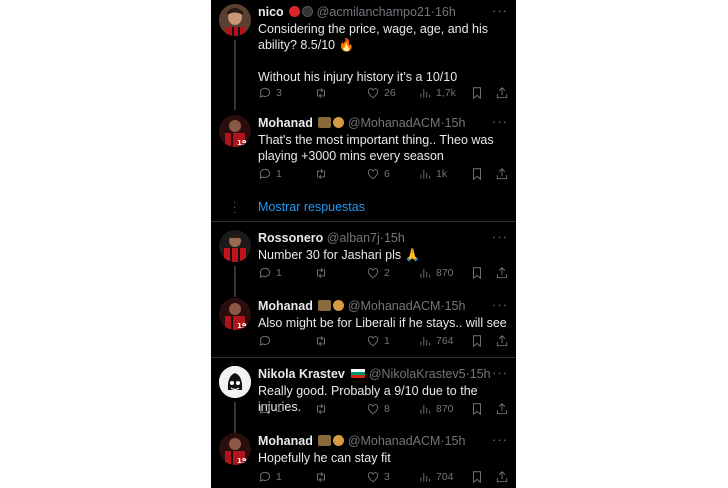 This screenshot has height=488, width=728. I want to click on like-button: 3, so click(378, 477).